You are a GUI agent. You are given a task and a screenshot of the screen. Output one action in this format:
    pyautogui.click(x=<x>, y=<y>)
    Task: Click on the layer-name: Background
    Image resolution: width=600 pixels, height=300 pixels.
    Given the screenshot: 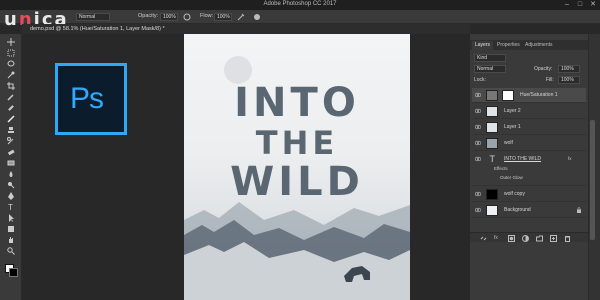 What is the action you would take?
    pyautogui.click(x=517, y=210)
    